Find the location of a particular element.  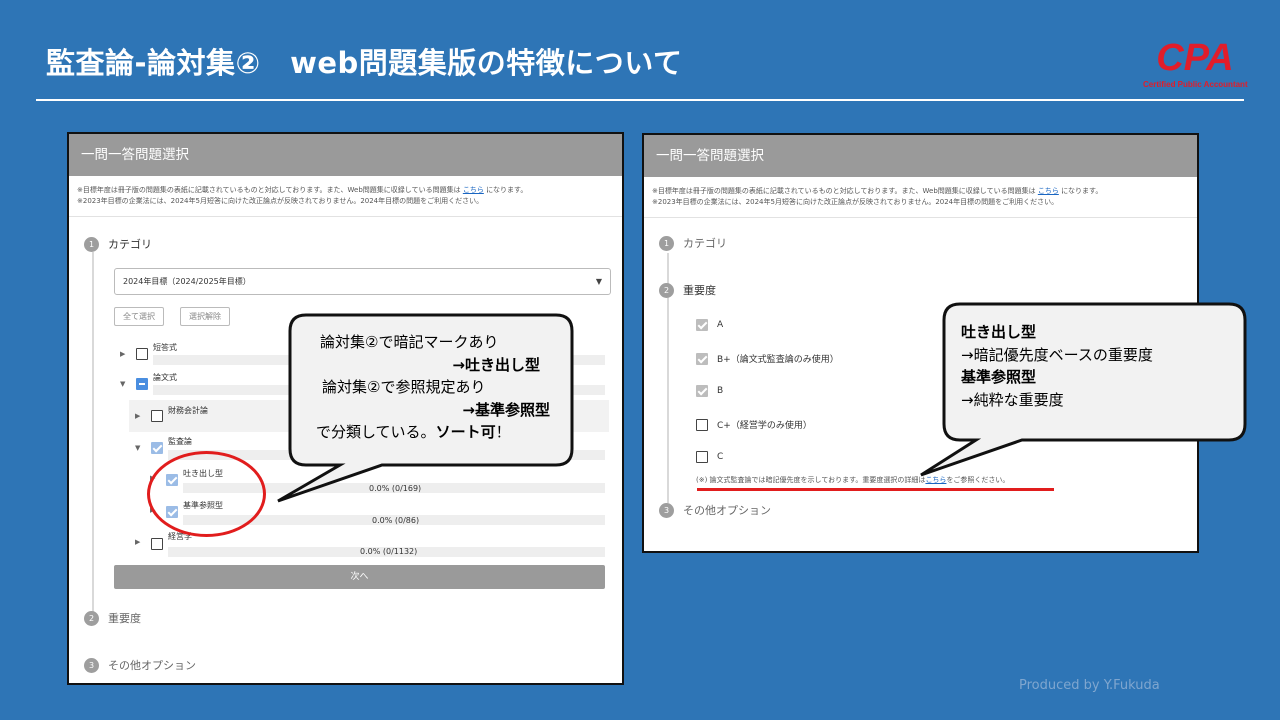

callout-line: →基準参照型 is located at coordinates (506, 409).